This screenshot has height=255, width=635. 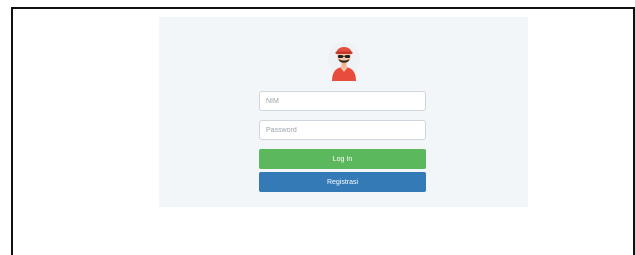 I want to click on user-avatar-icon, so click(x=344, y=61).